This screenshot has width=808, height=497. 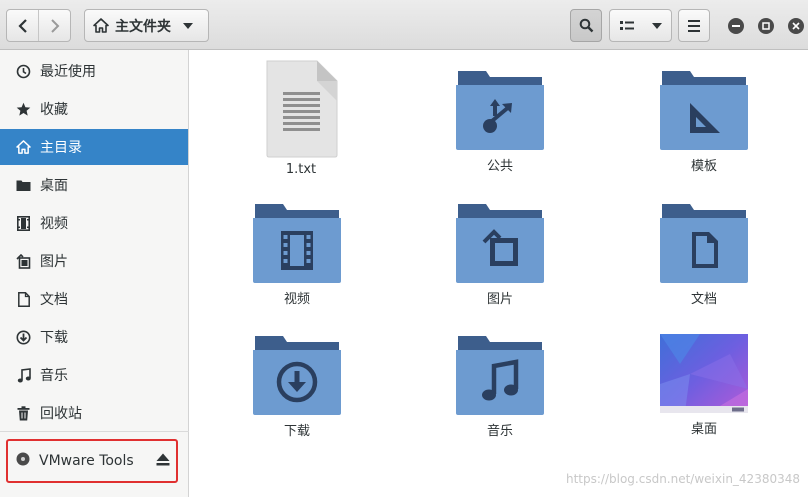 I want to click on header-bar: 主文件夹, so click(x=404, y=25).